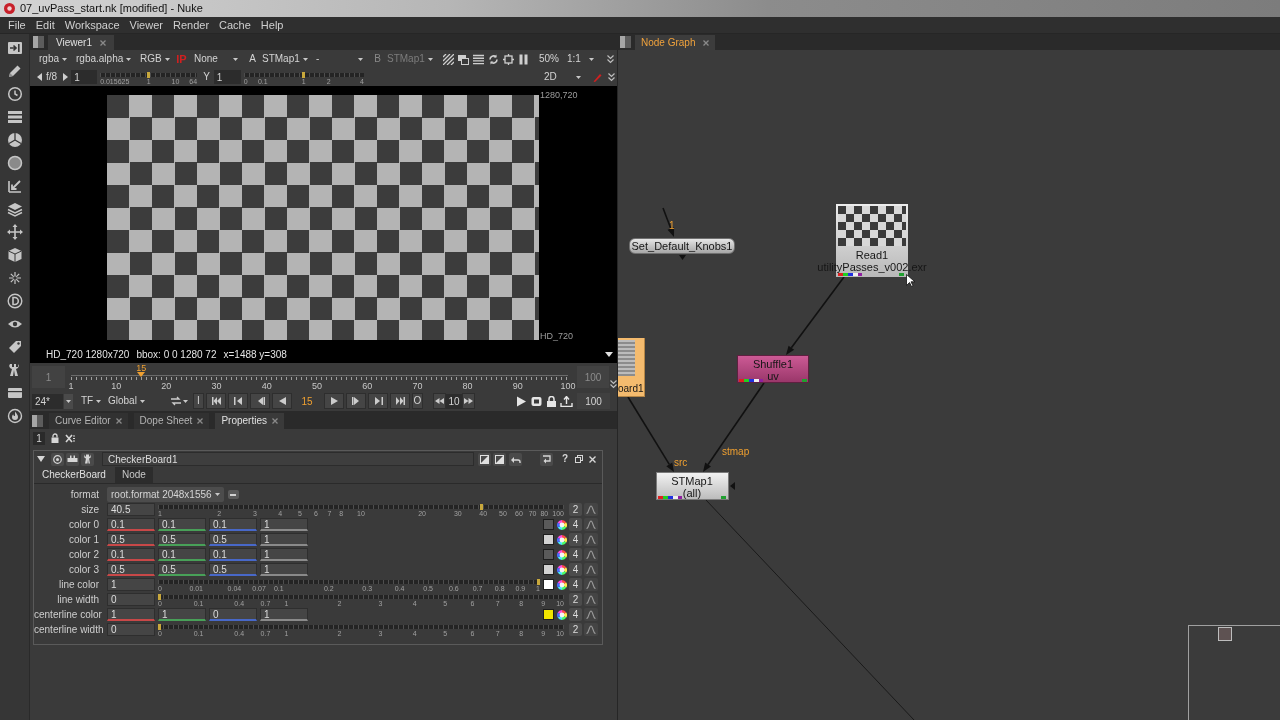 The image size is (1280, 720). What do you see at coordinates (227, 77) in the screenshot?
I see `gamma-field: 1` at bounding box center [227, 77].